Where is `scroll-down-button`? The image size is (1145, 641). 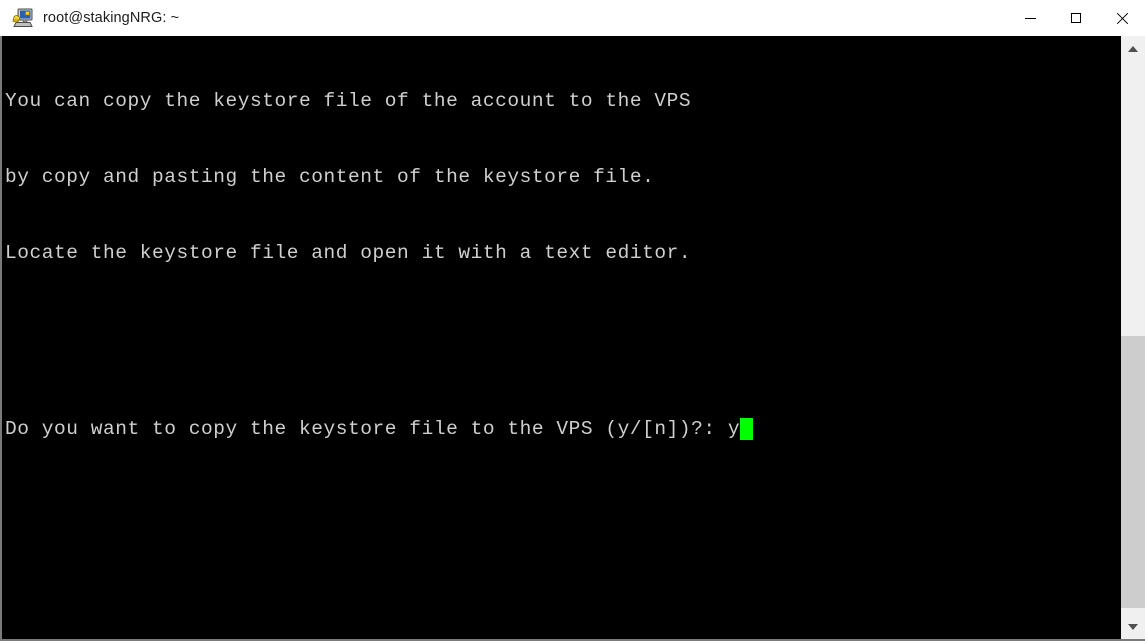 scroll-down-button is located at coordinates (1133, 626).